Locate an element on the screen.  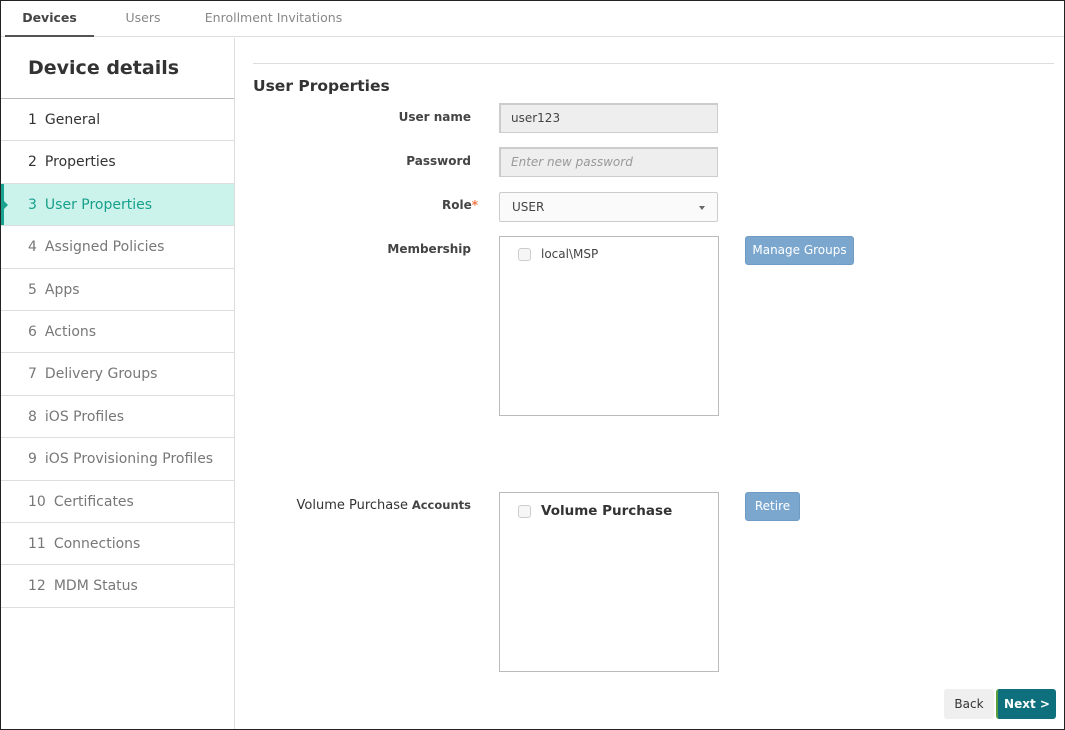
vpp-label-main: Volume Purchase is located at coordinates (352, 505).